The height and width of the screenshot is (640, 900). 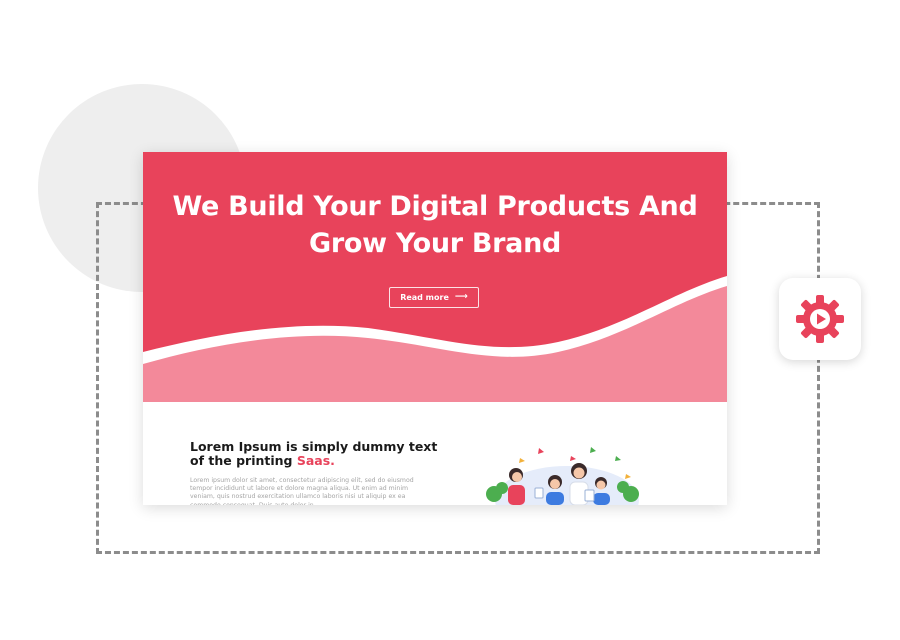 I want to click on hero-title-line-2: Grow Your Brand, so click(x=435, y=243).